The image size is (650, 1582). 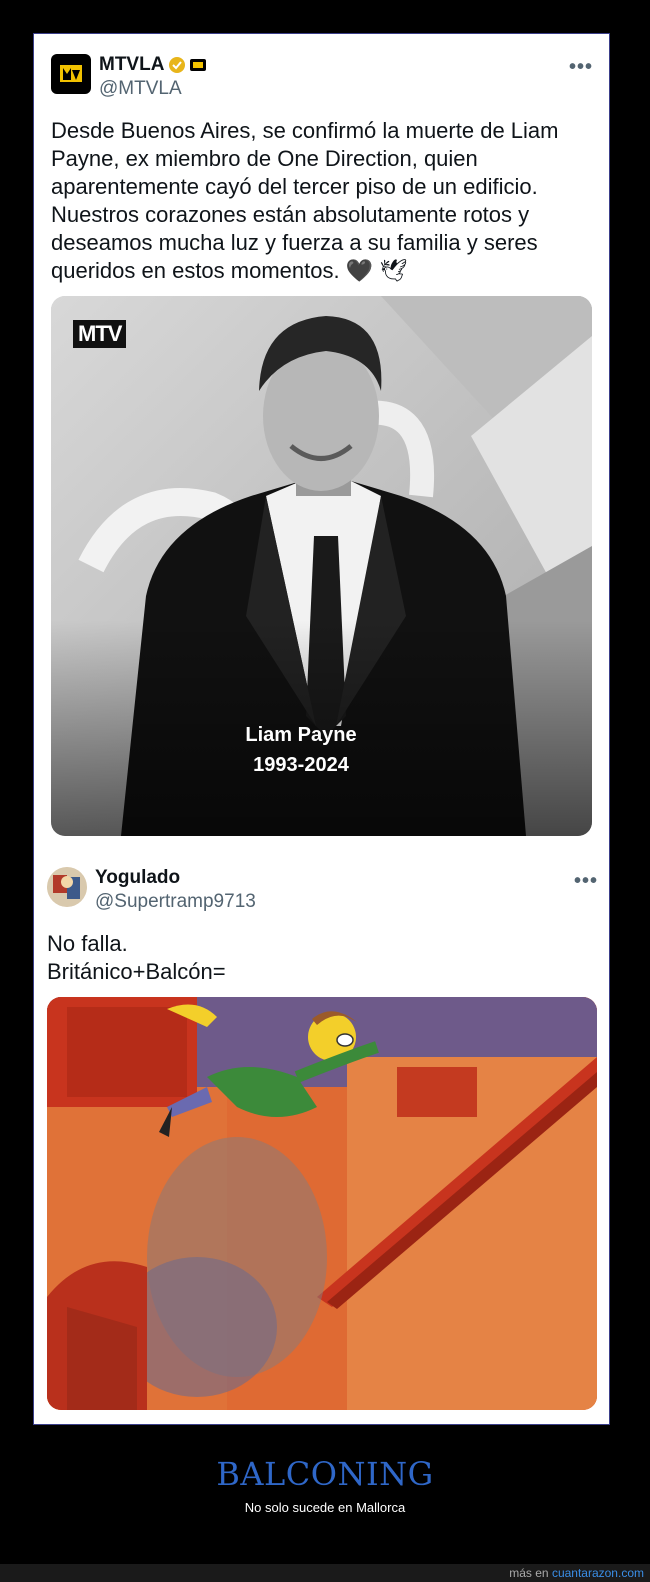 What do you see at coordinates (131, 65) in the screenshot?
I see `display-name: MTVLA` at bounding box center [131, 65].